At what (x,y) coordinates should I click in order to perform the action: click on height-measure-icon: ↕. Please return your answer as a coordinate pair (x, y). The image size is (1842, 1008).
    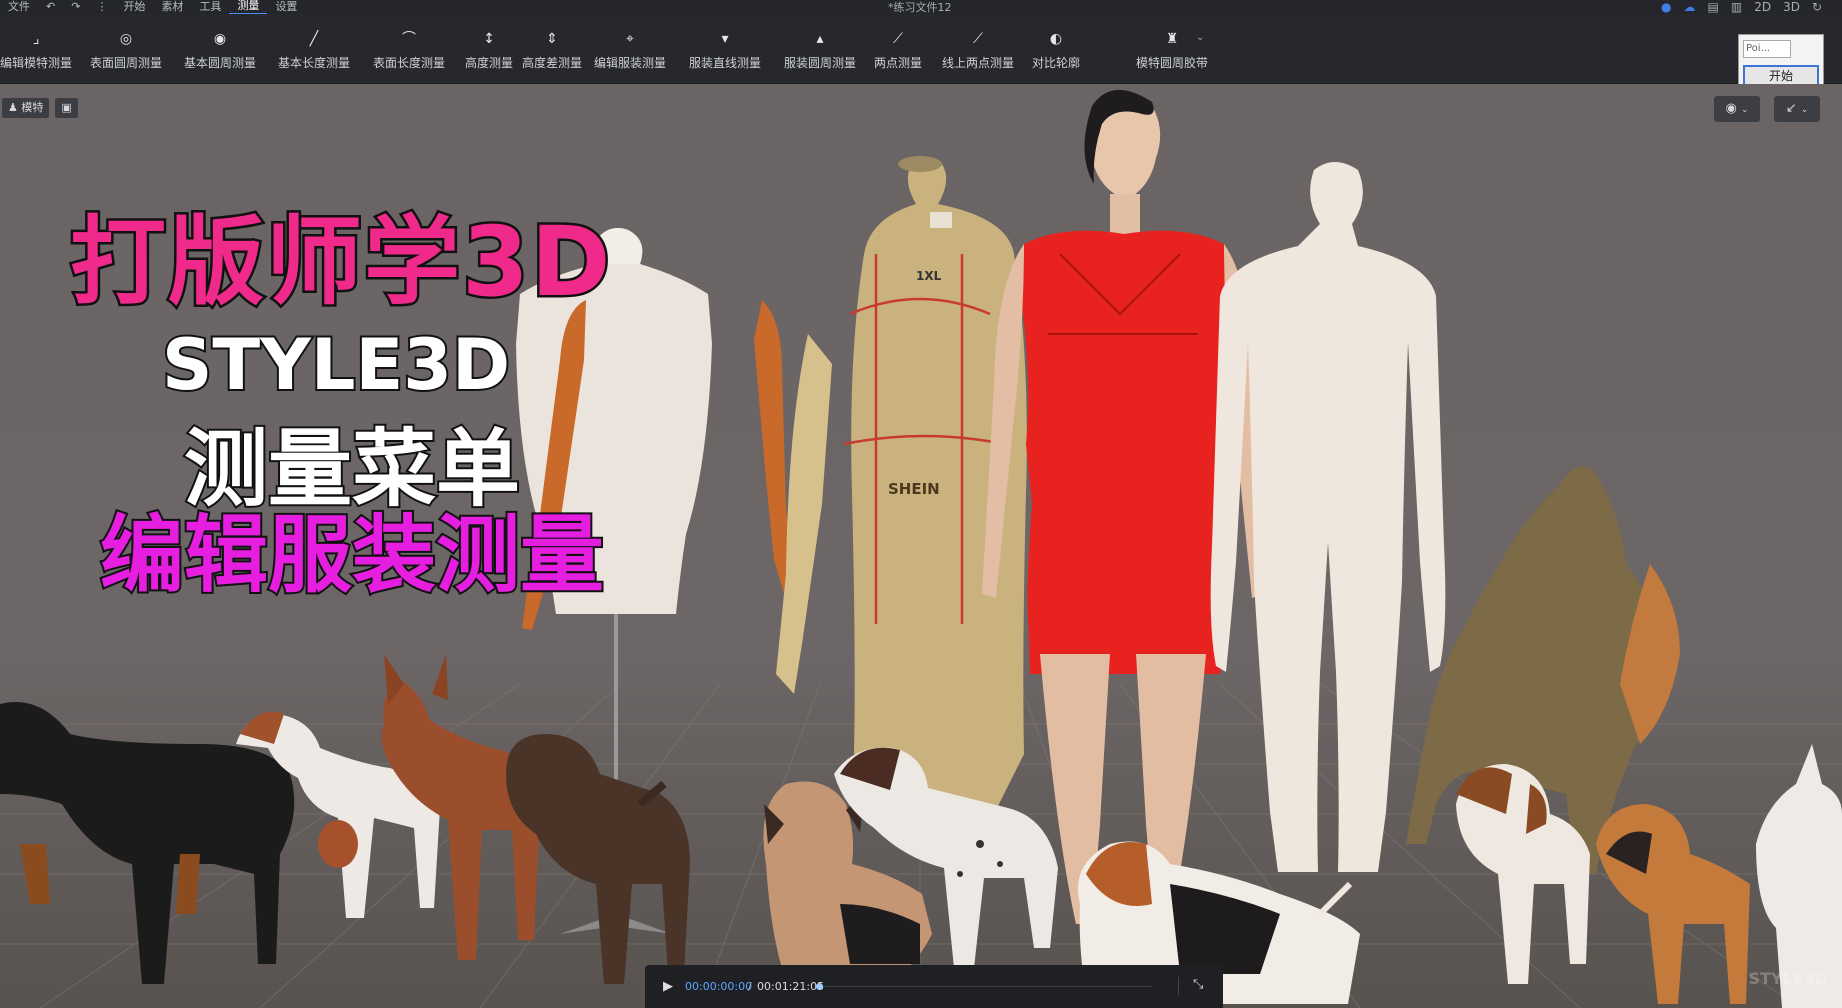
    Looking at the image, I should click on (489, 39).